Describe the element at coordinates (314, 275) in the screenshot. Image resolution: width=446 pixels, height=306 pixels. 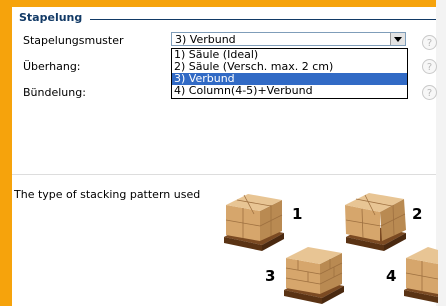
I see `pallet-interlock-icon` at that location.